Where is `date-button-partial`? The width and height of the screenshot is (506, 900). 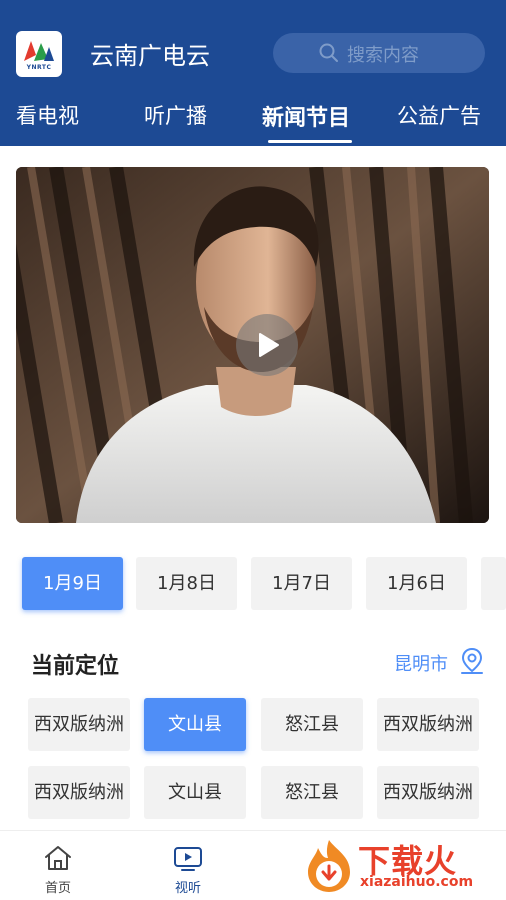 date-button-partial is located at coordinates (493, 583).